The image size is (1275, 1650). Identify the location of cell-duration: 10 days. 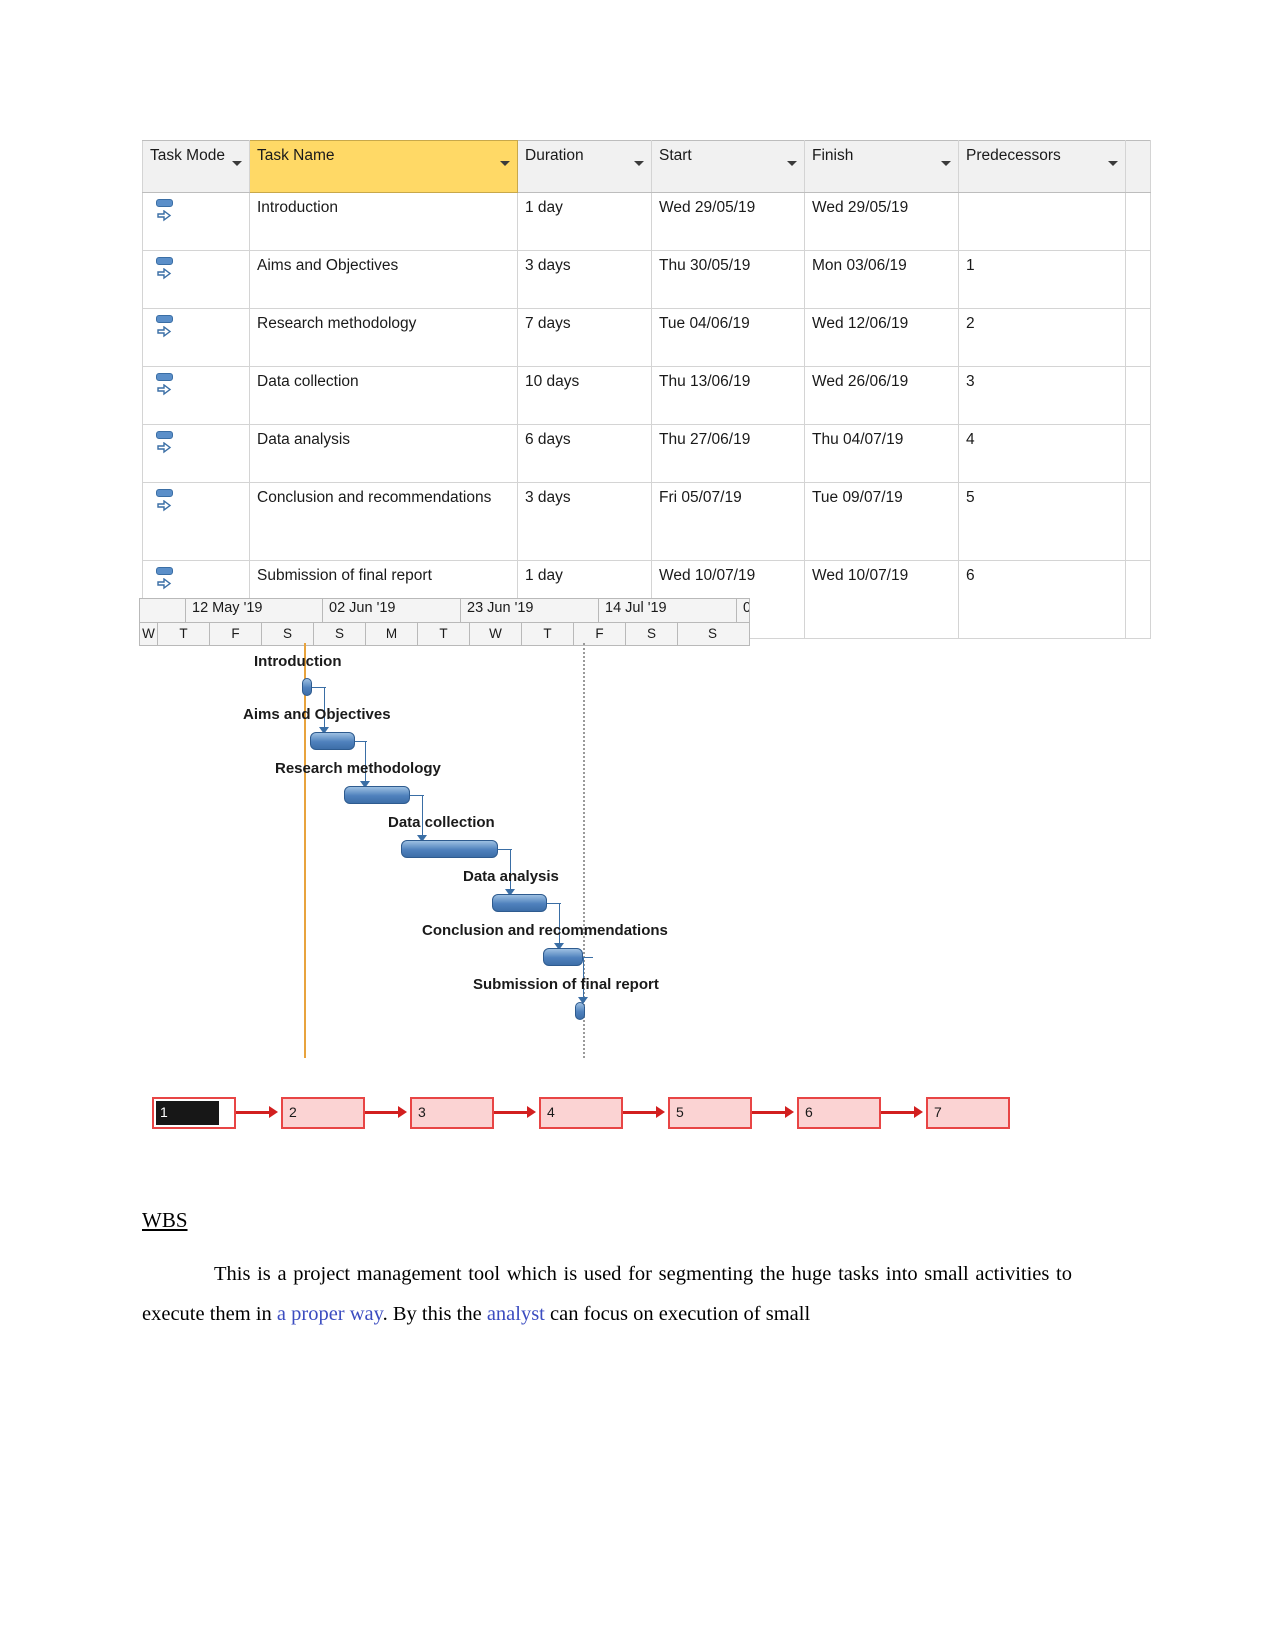
(584, 395).